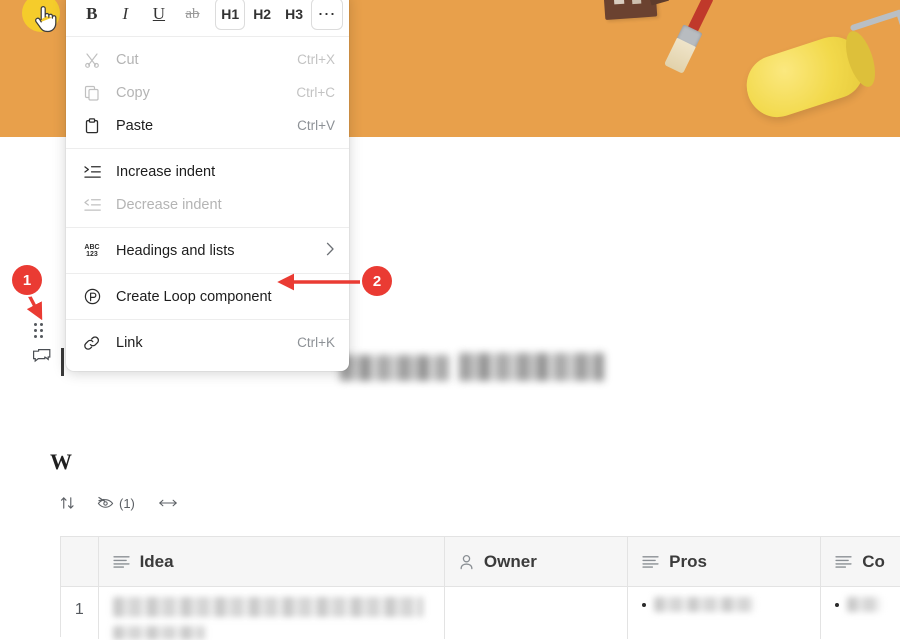  I want to click on menu-item-cut-shortcut: Ctrl+X, so click(316, 59).